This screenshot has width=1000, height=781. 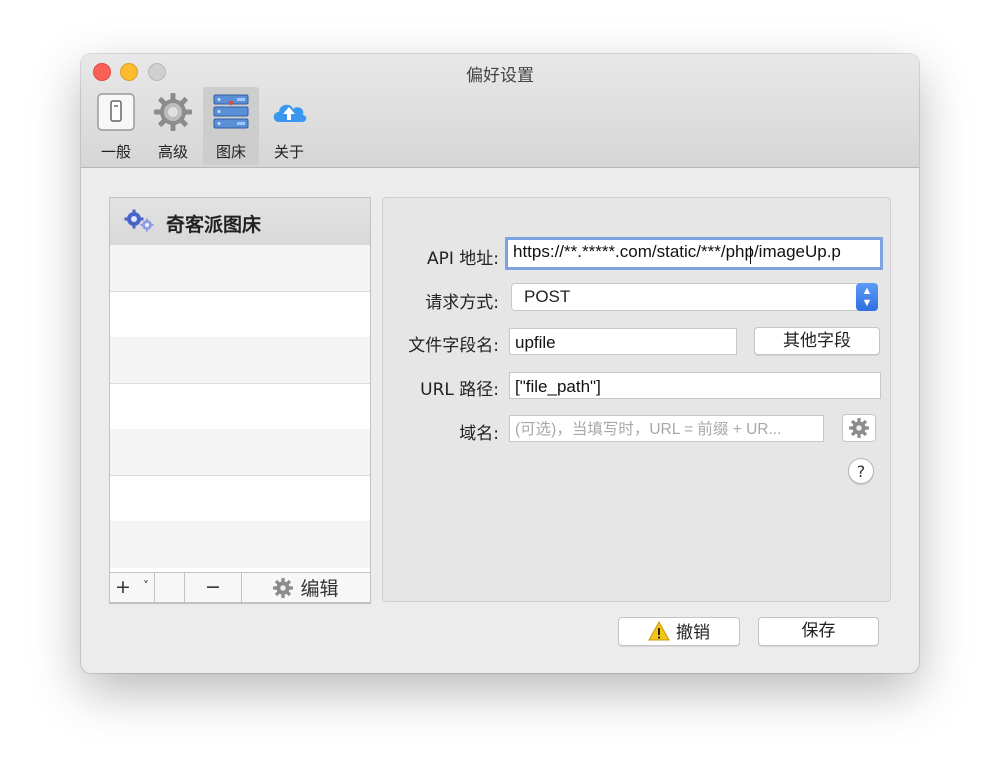 I want to click on image-host-list: 奇客派图床, so click(x=240, y=400).